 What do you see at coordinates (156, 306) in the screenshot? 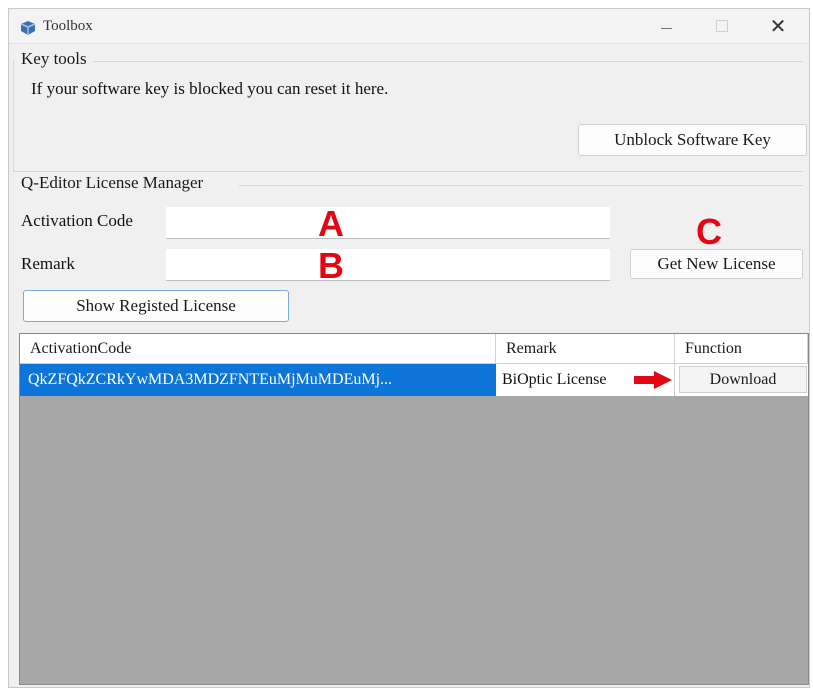
I see `show-registered-license-button: Show Registed License` at bounding box center [156, 306].